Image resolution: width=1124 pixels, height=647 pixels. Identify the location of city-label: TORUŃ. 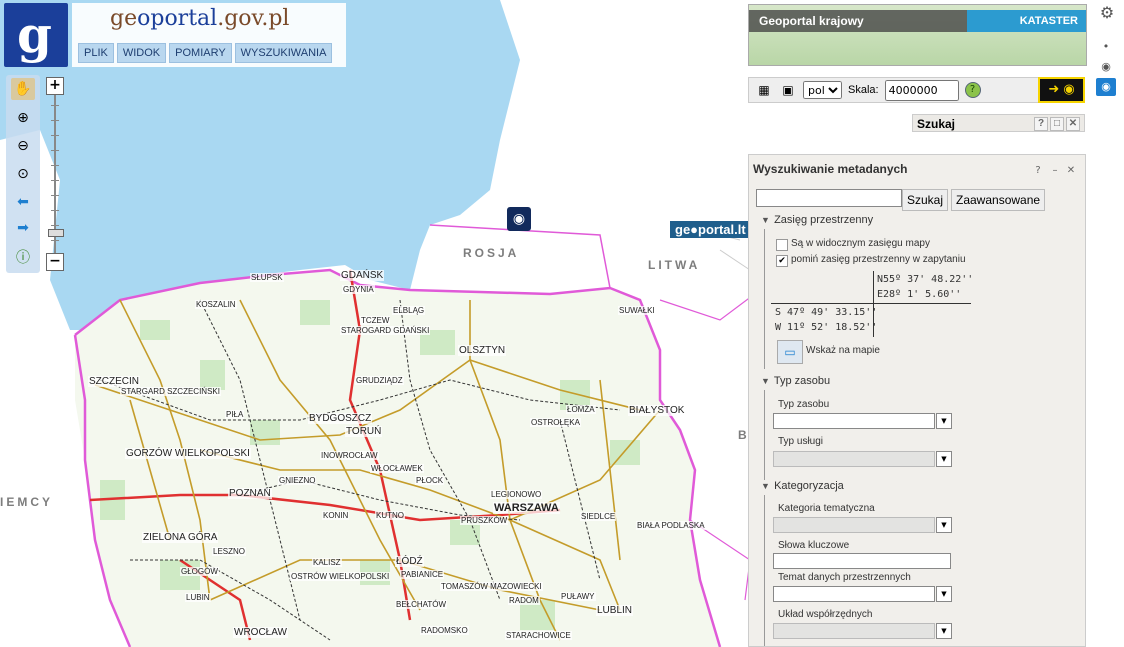
(364, 431).